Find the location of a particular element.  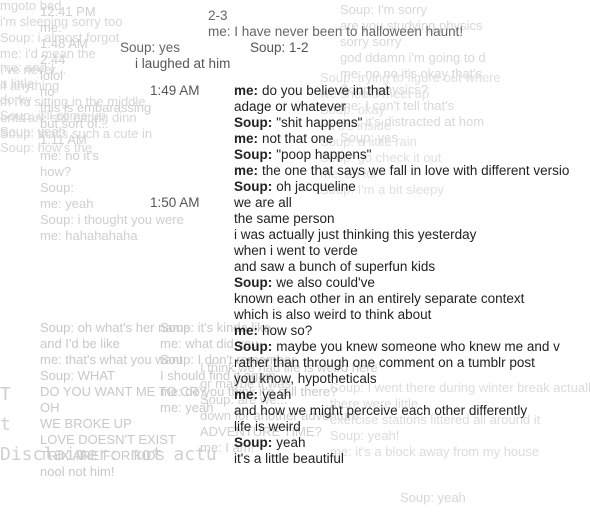

message-text: maybe you knew someone who knew me and v is located at coordinates (418, 346).